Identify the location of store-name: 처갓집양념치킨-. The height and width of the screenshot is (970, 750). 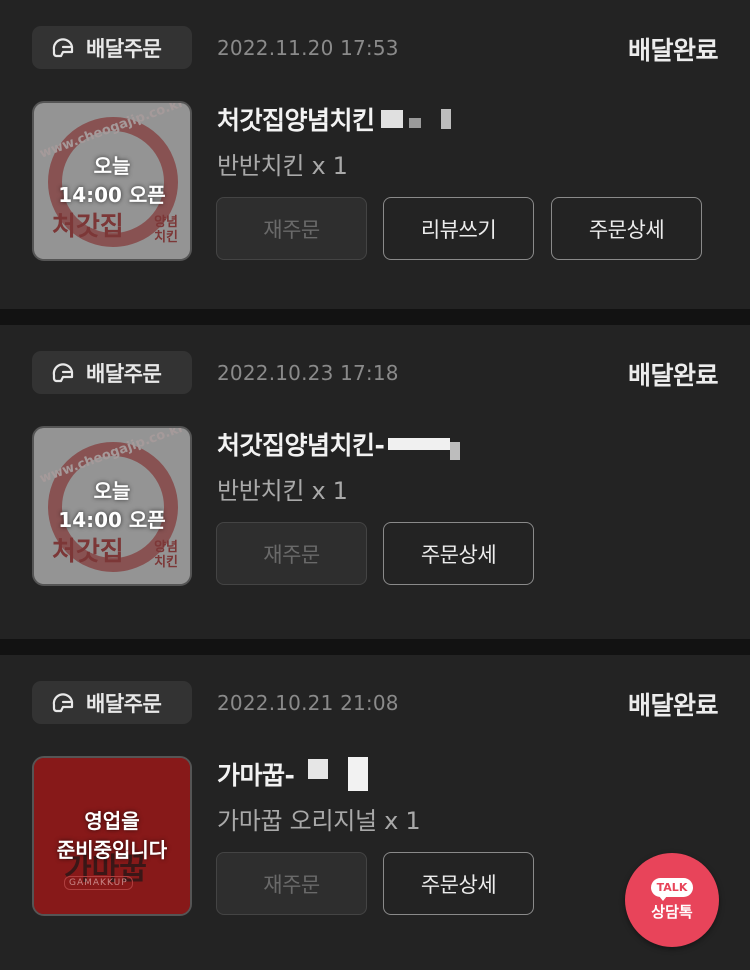
(339, 444).